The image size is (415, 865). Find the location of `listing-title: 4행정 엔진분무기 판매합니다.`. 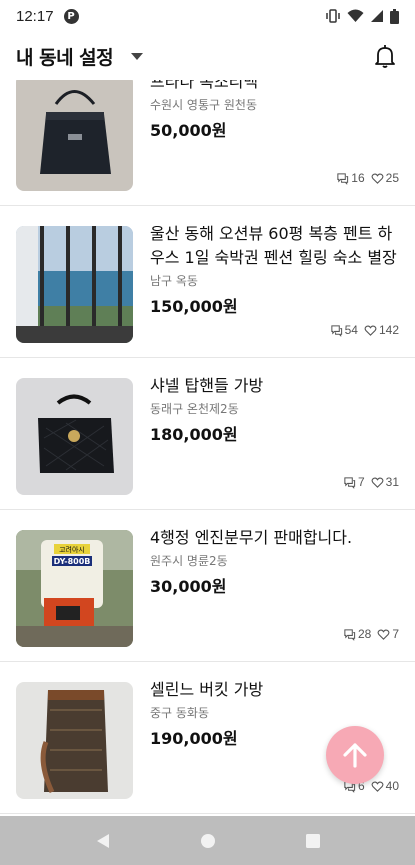

listing-title: 4행정 엔진분무기 판매합니다. is located at coordinates (251, 537).